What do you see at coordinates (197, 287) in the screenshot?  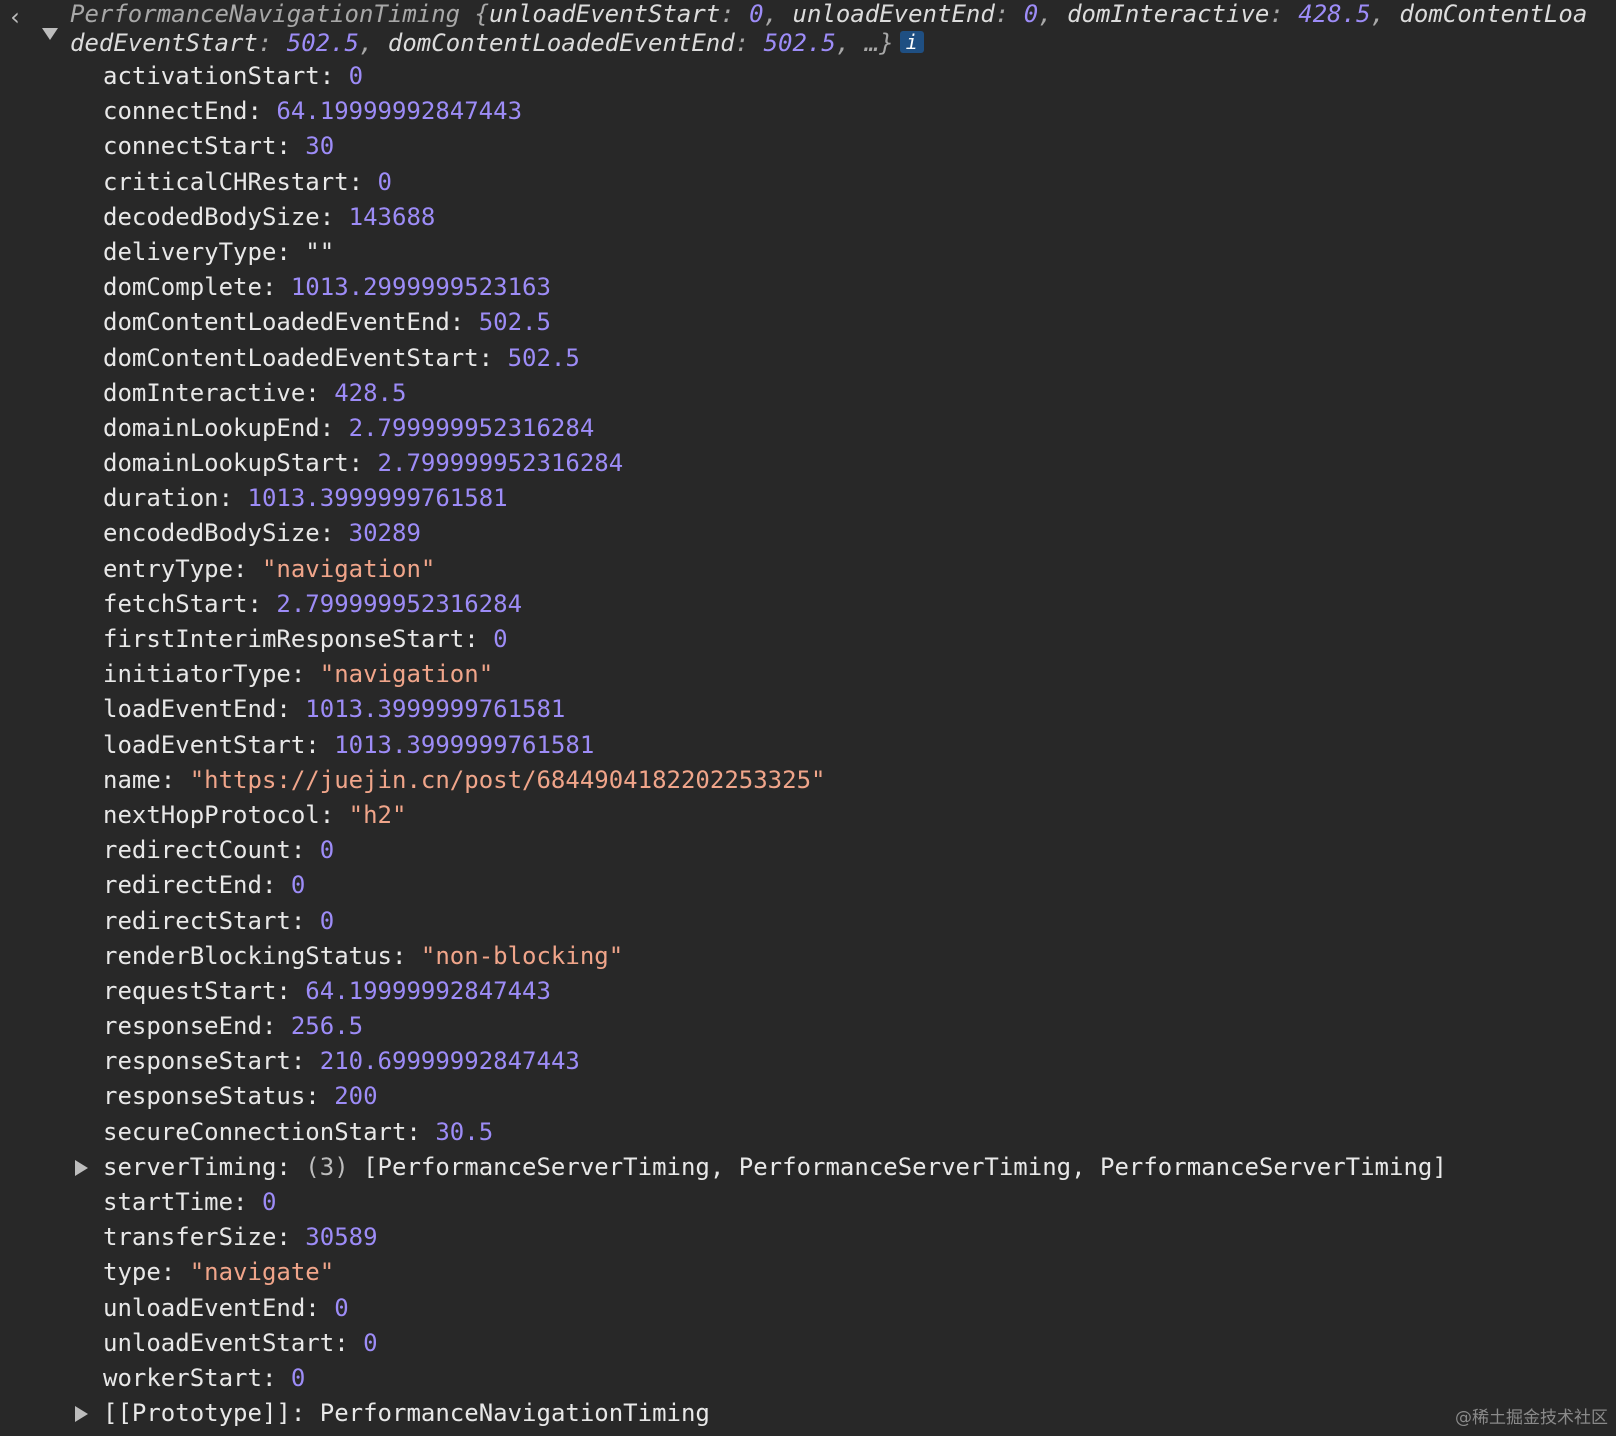 I see `property-key: domComplete:` at bounding box center [197, 287].